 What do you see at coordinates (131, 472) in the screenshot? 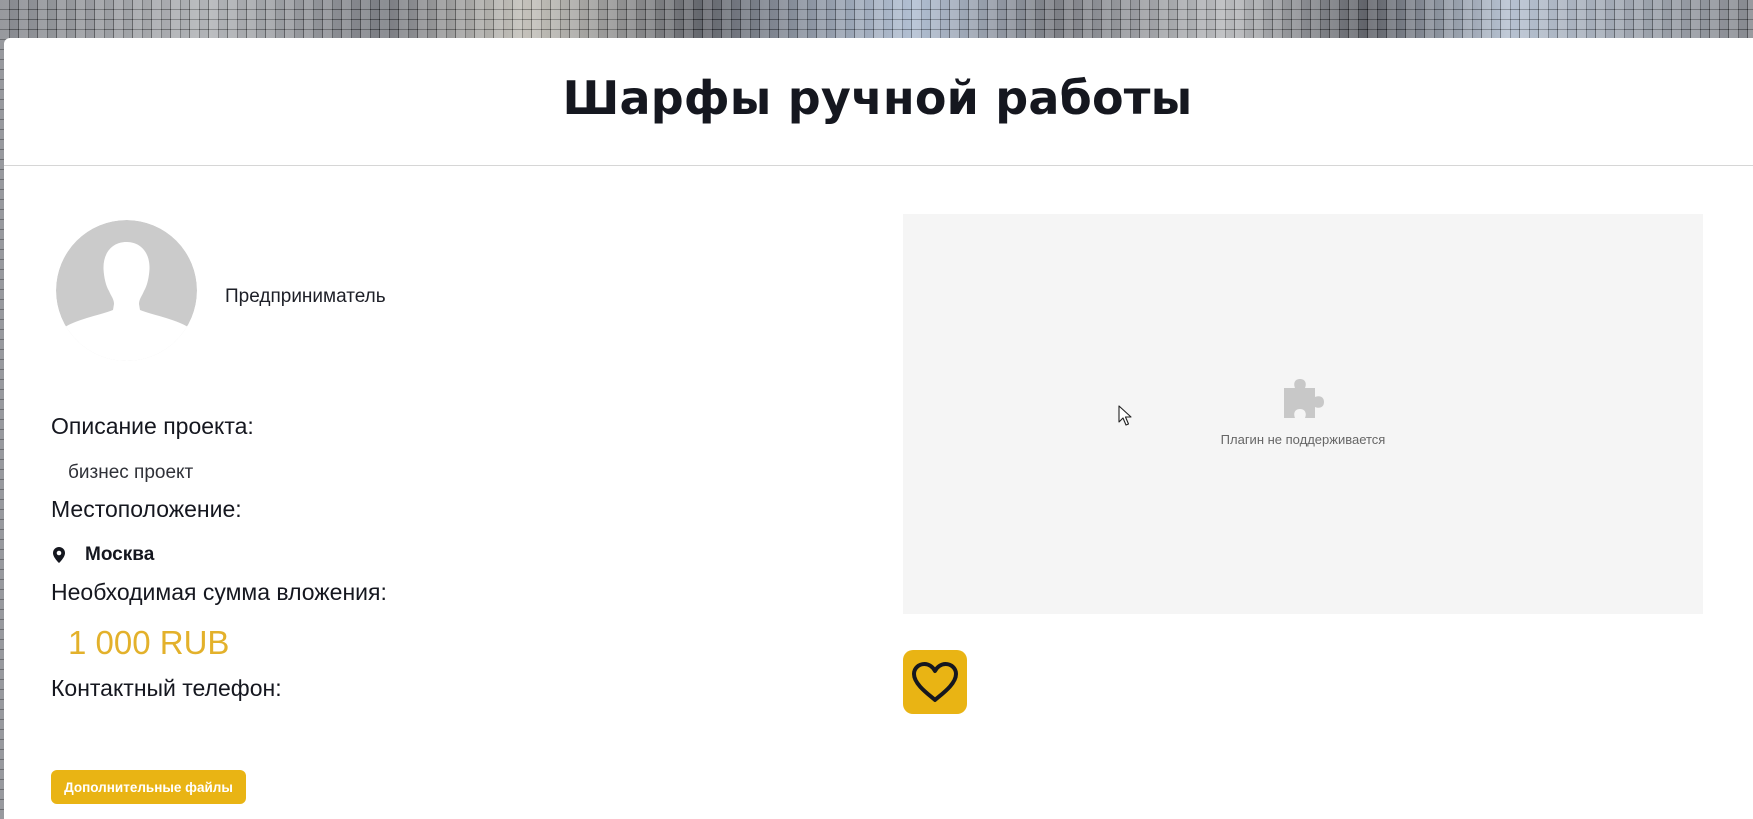
I see `description-text: бизнес проект` at bounding box center [131, 472].